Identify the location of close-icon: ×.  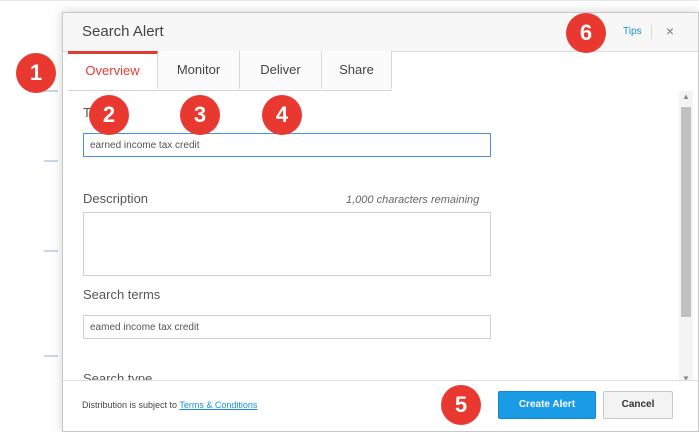
(670, 31).